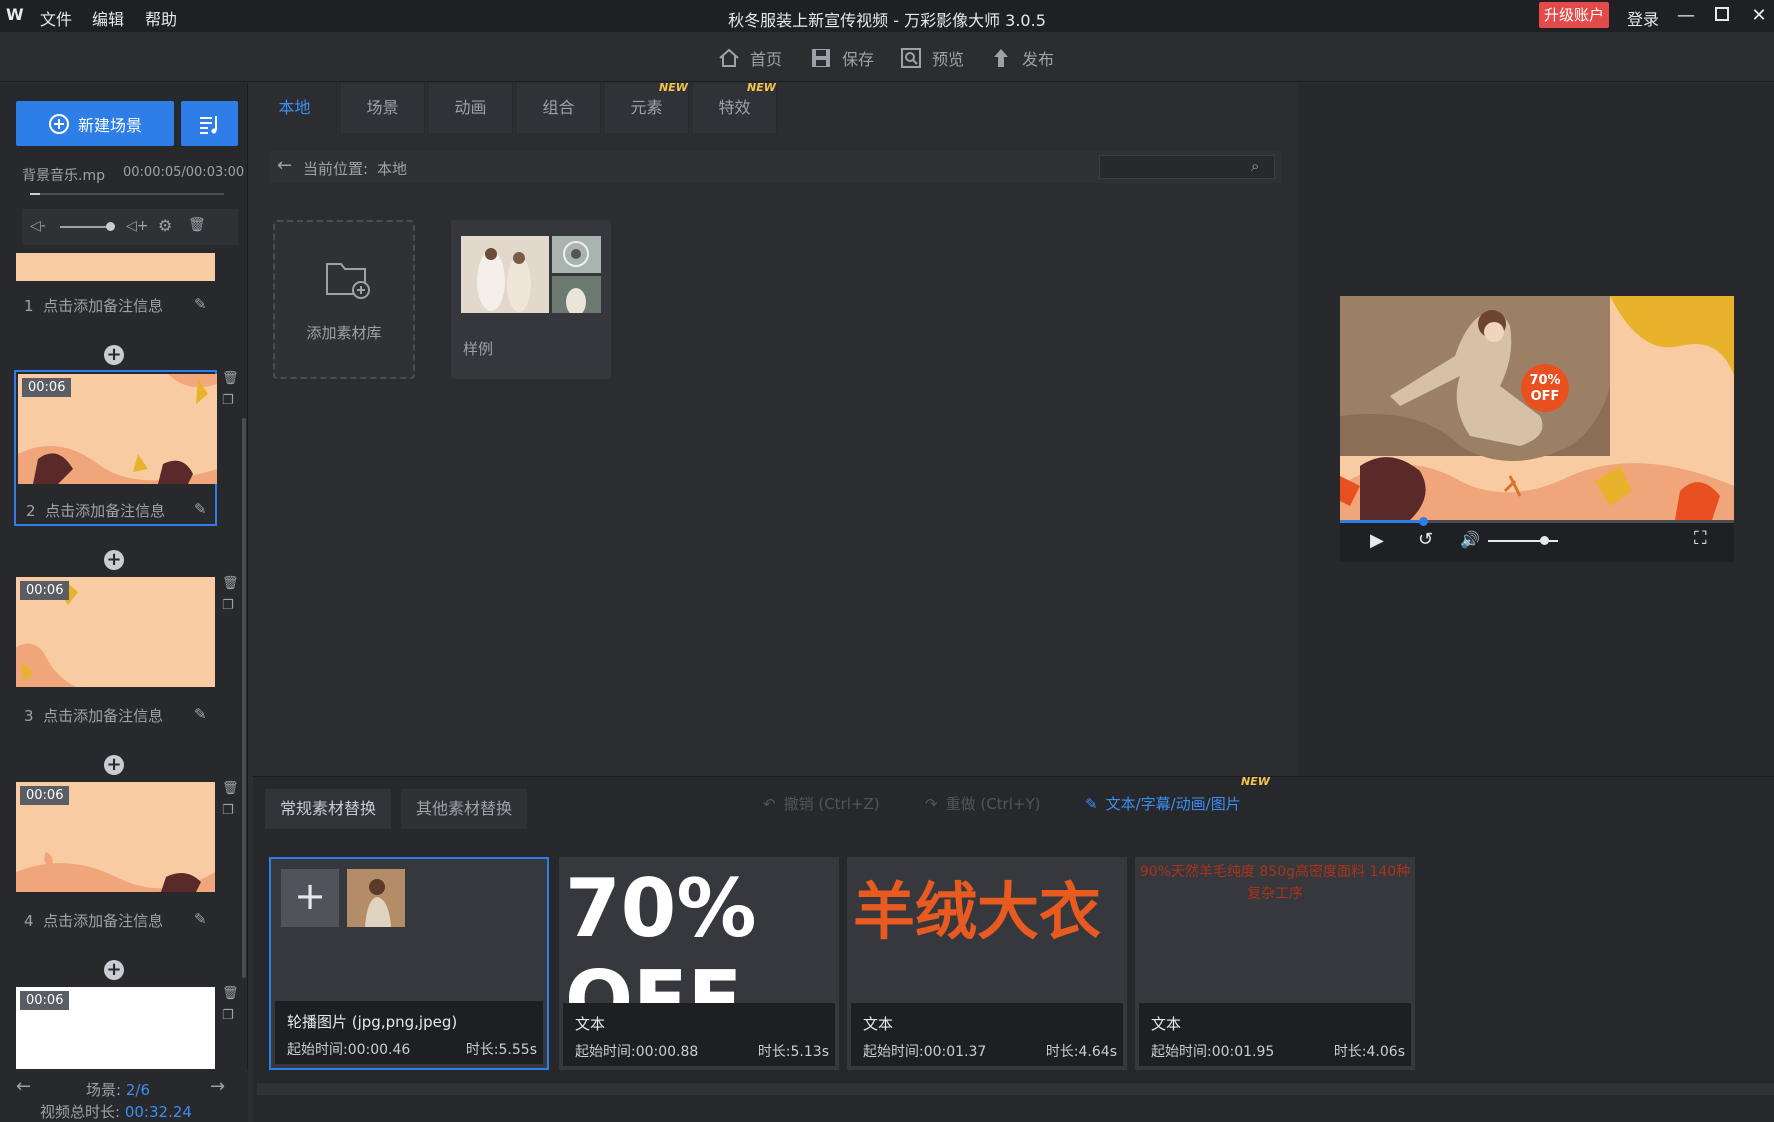 The height and width of the screenshot is (1122, 1774). I want to click on add-library-button: 添加素材库, so click(344, 299).